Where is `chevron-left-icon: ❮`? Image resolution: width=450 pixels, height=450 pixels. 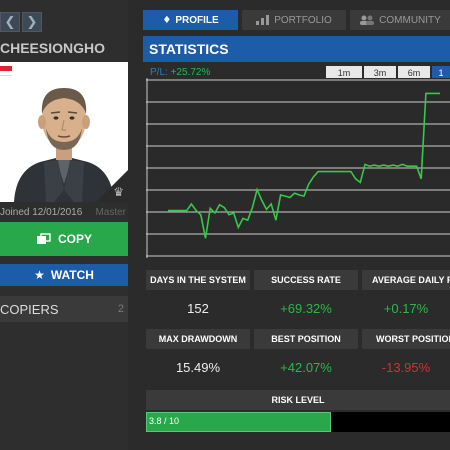 chevron-left-icon: ❮ is located at coordinates (10, 22).